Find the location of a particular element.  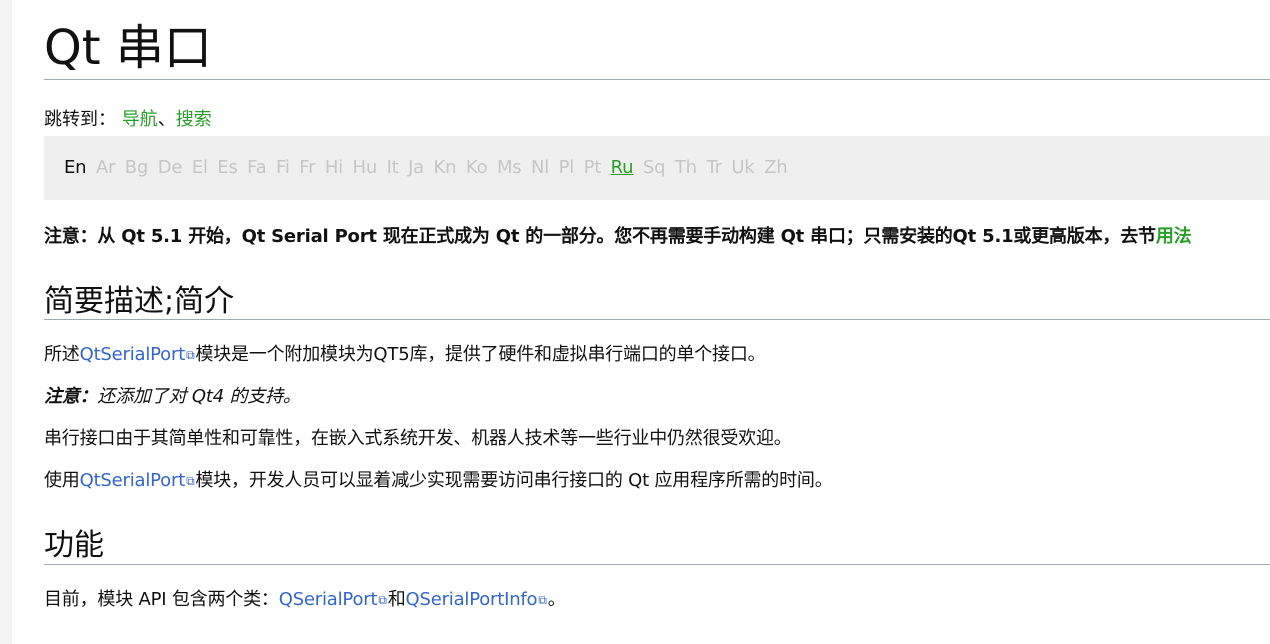

language-item-sq: Sq is located at coordinates (654, 167).